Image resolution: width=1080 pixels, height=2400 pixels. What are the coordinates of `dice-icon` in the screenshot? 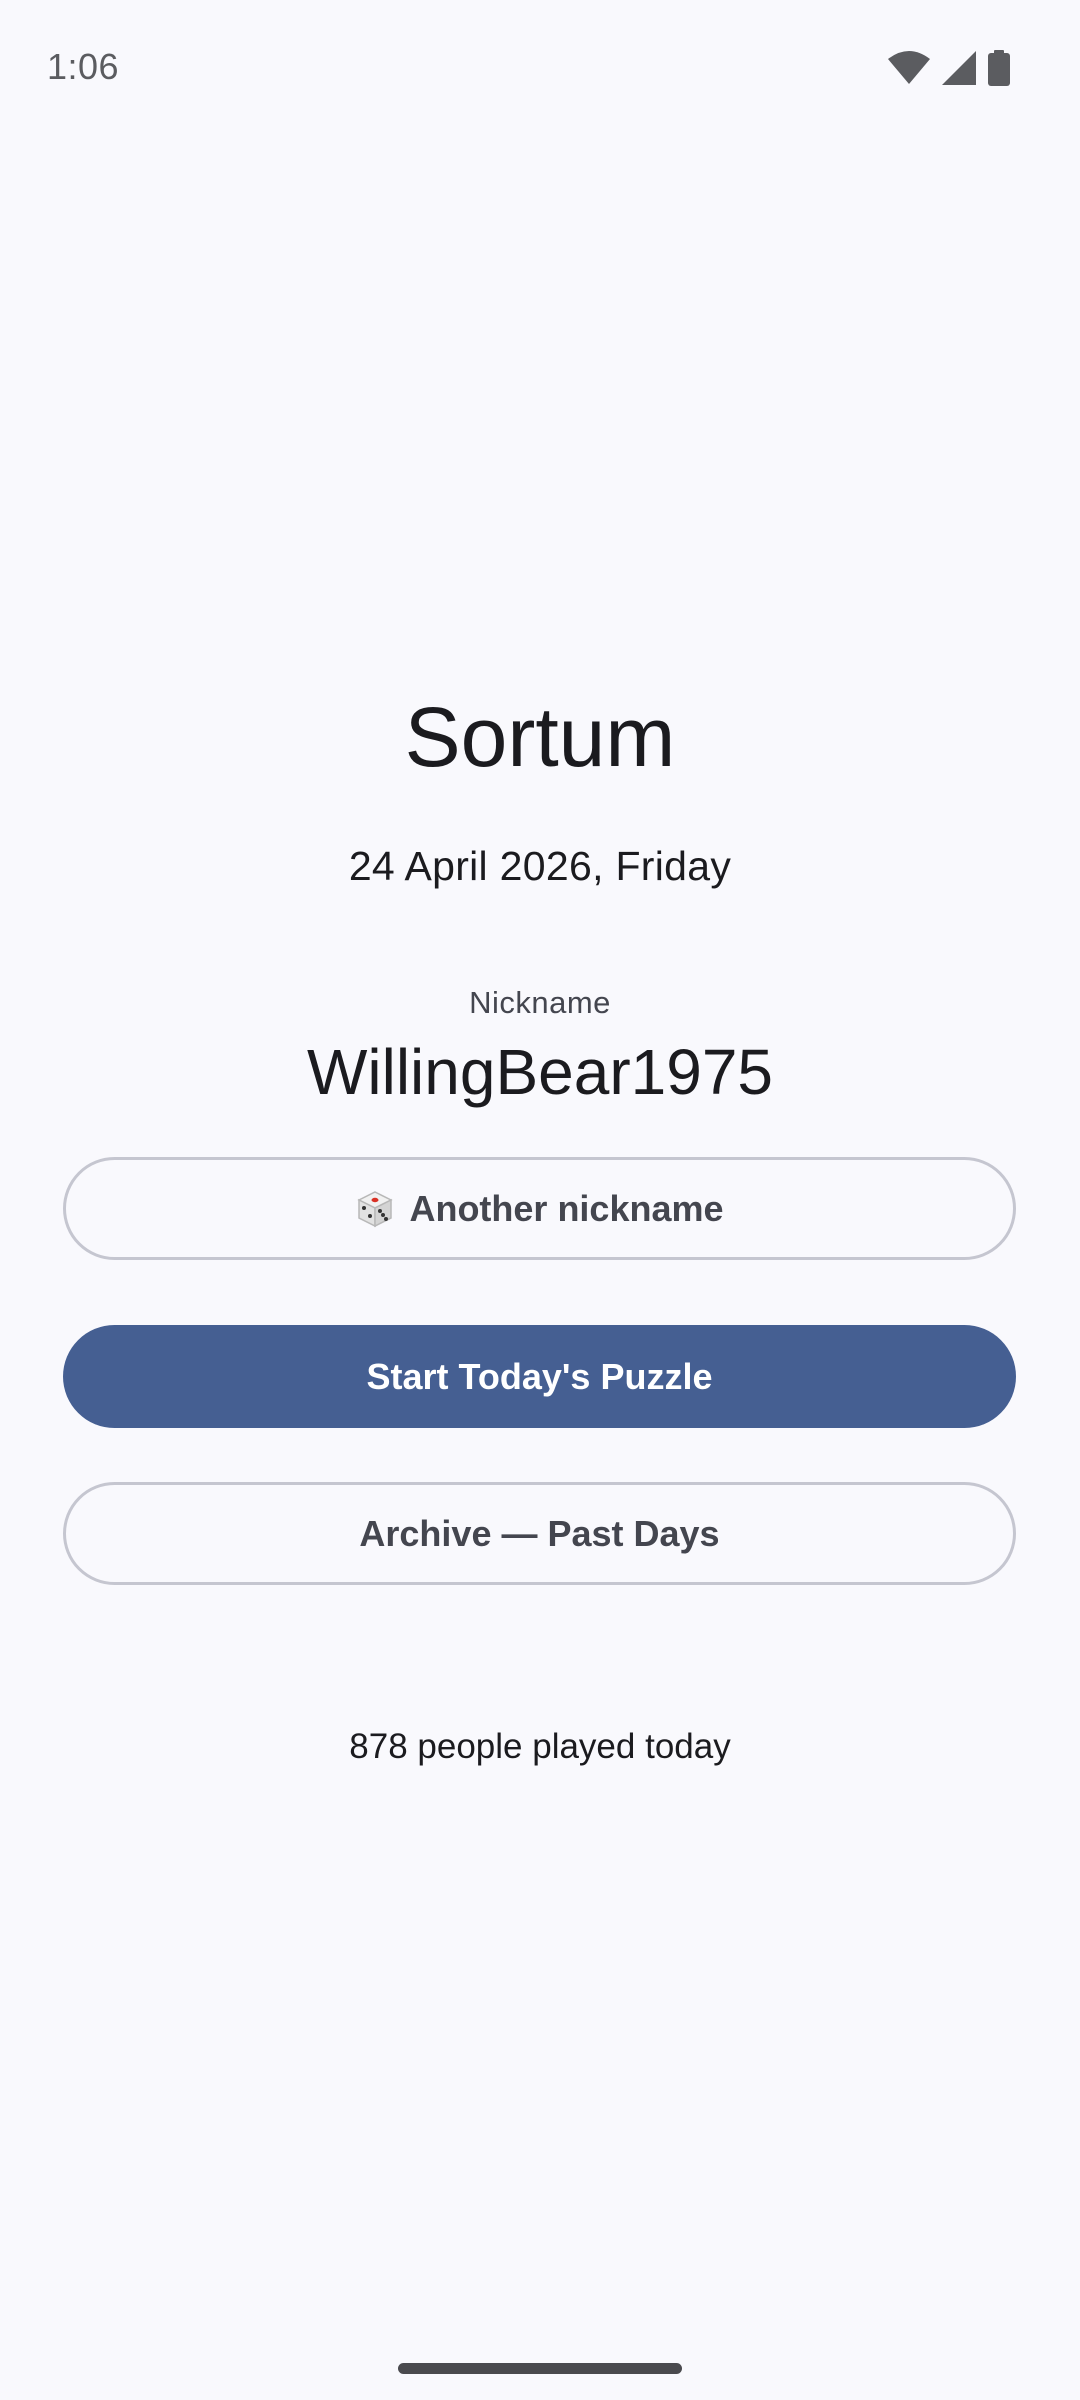 It's located at (375, 1209).